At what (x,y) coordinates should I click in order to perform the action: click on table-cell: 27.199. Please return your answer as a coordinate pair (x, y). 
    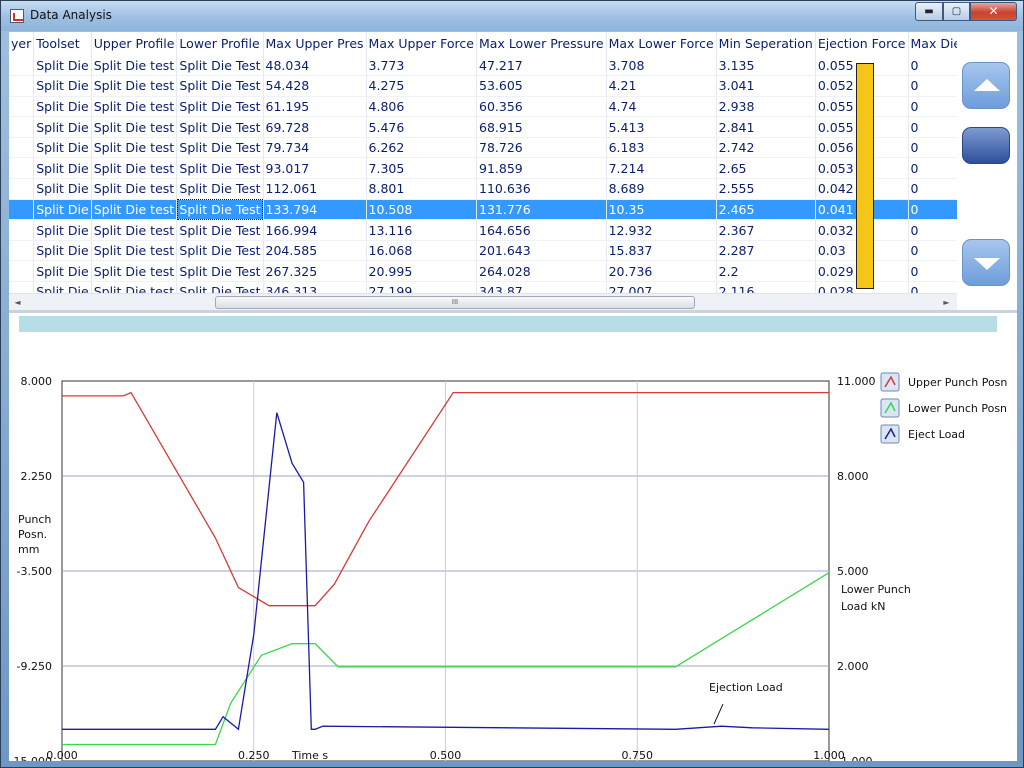
    Looking at the image, I should click on (422, 287).